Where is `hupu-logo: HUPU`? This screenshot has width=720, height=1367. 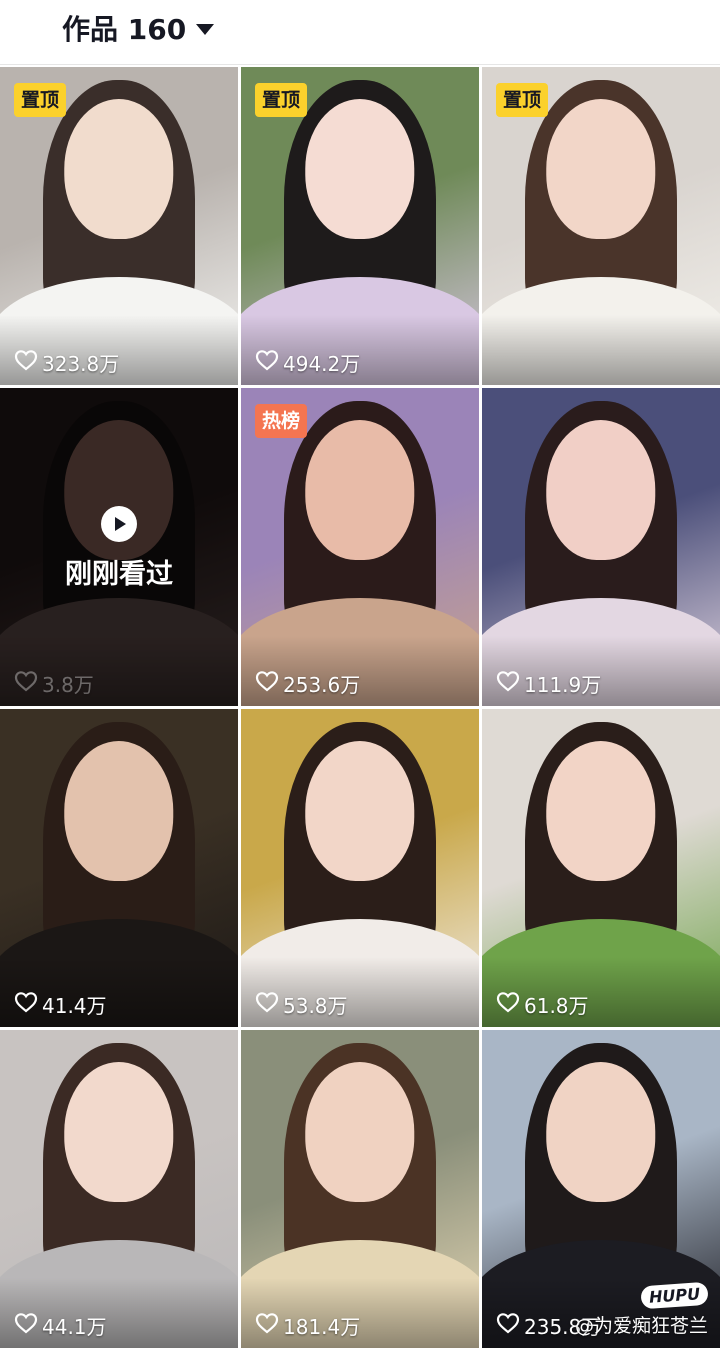
hupu-logo: HUPU is located at coordinates (674, 1295).